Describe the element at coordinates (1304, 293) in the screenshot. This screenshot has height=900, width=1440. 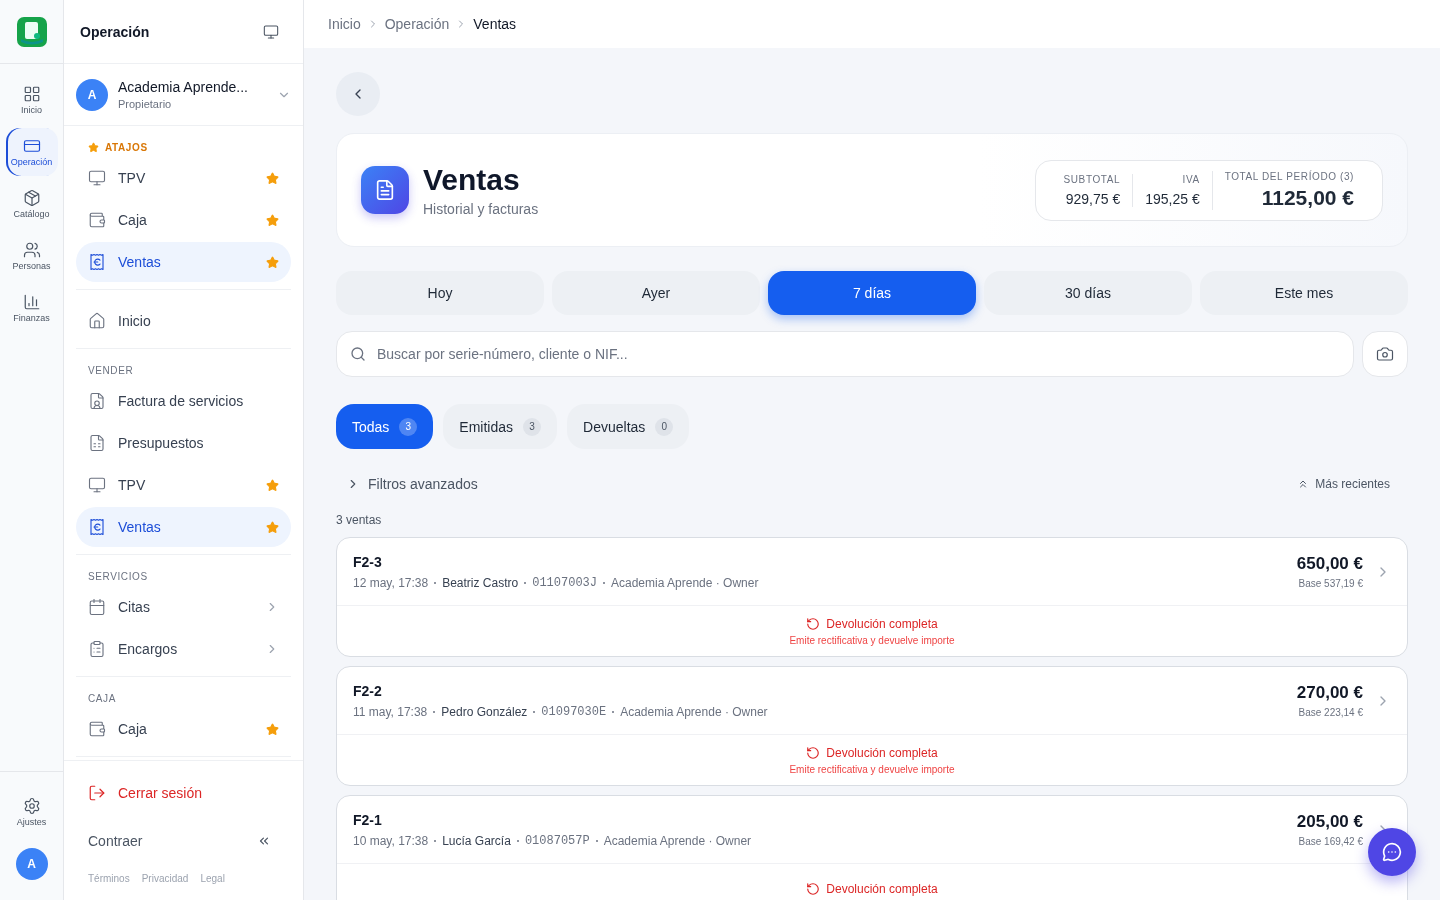
I see `period-tab: Este mes` at that location.